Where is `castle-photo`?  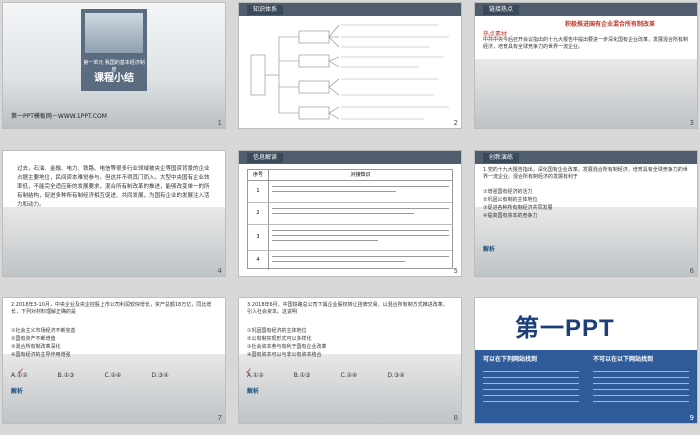
castle-photo is located at coordinates (114, 33).